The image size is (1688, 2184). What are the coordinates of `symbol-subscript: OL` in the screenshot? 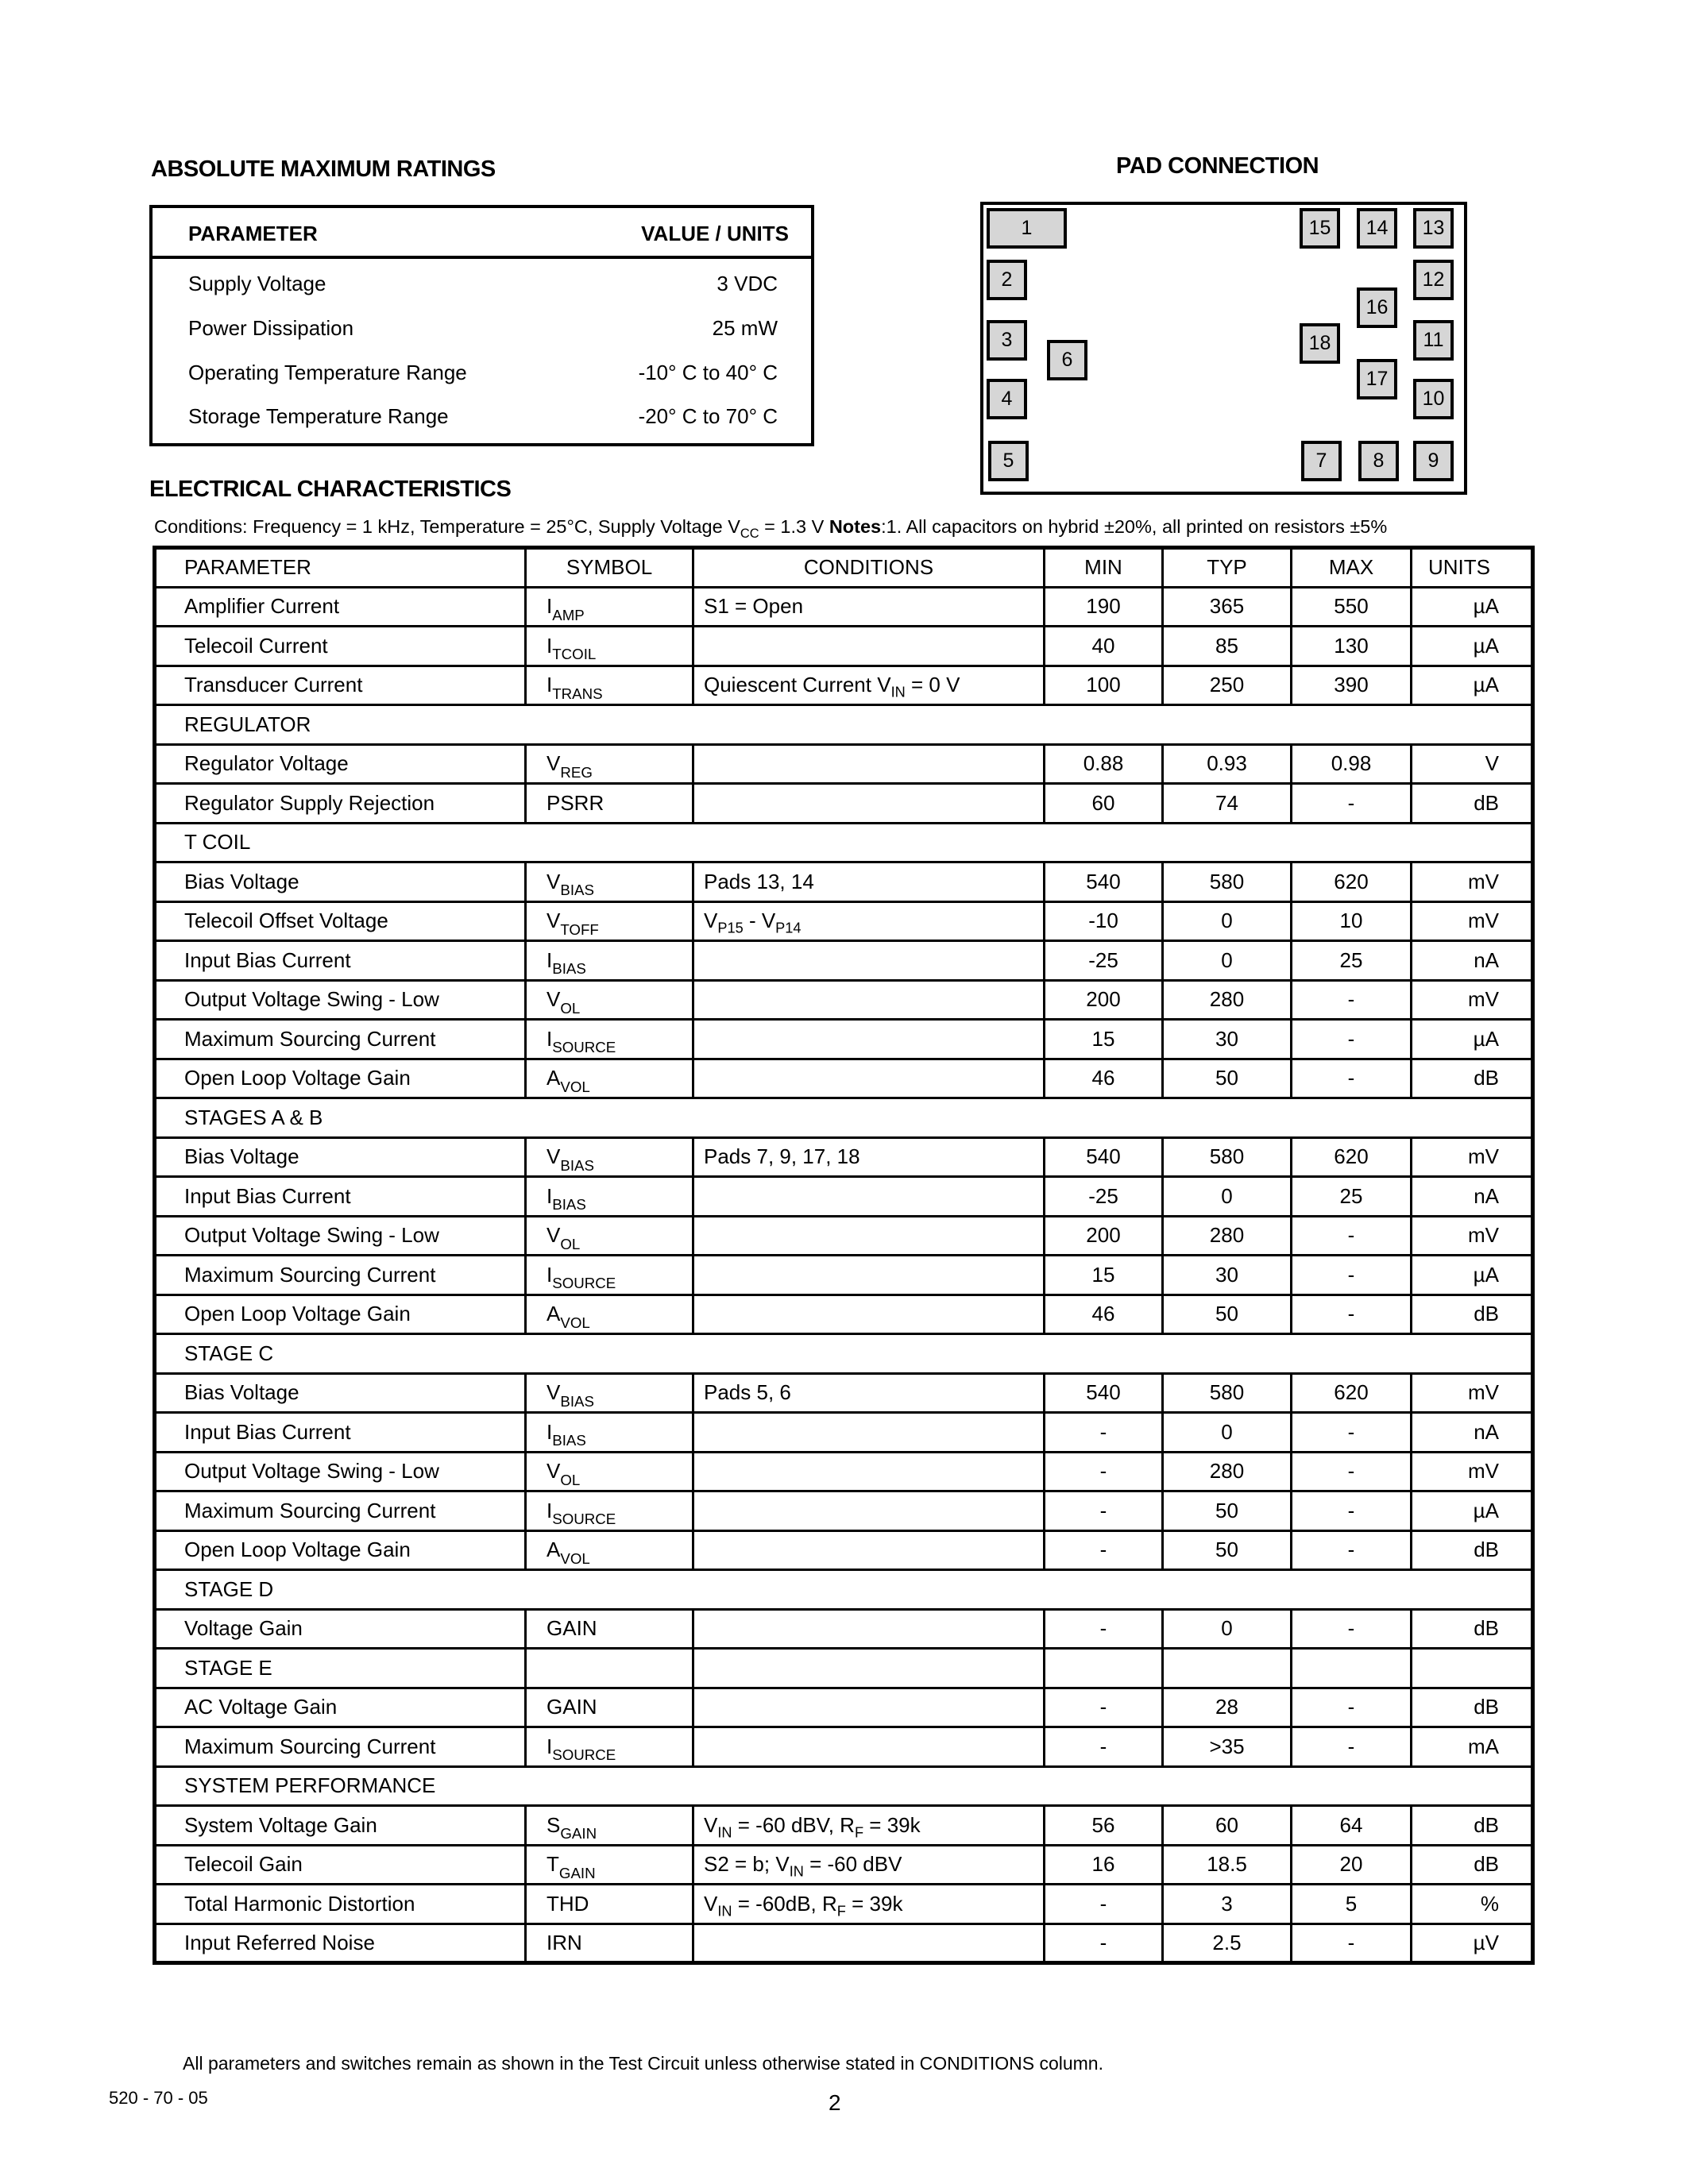 It's located at (570, 1479).